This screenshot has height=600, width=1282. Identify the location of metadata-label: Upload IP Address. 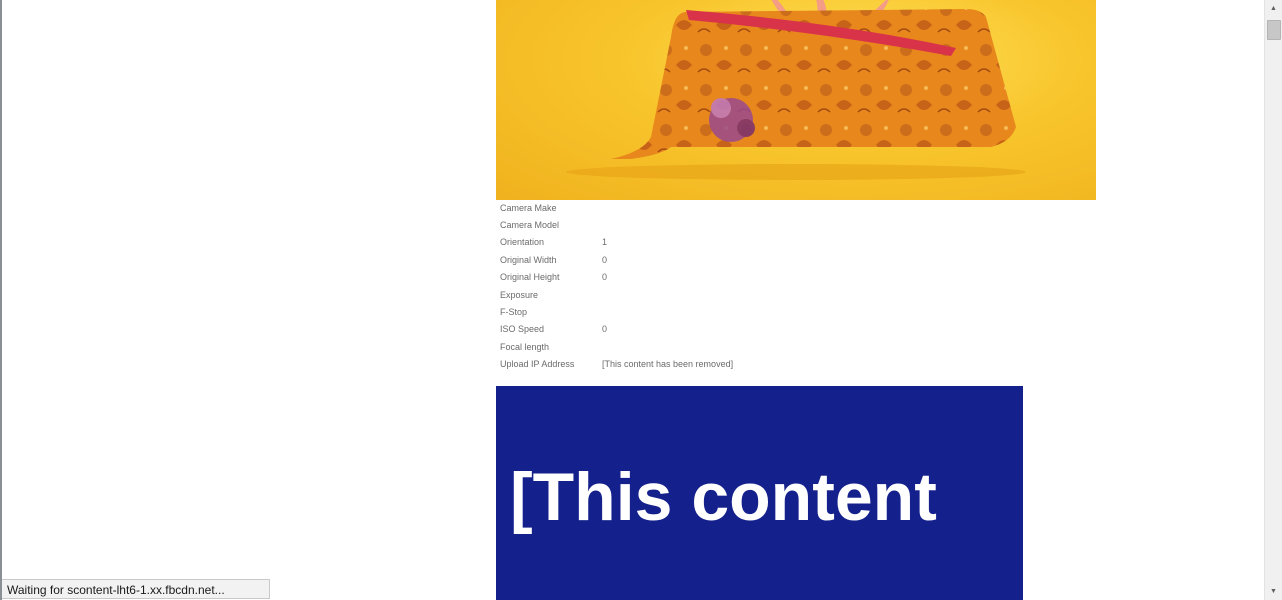
(537, 364).